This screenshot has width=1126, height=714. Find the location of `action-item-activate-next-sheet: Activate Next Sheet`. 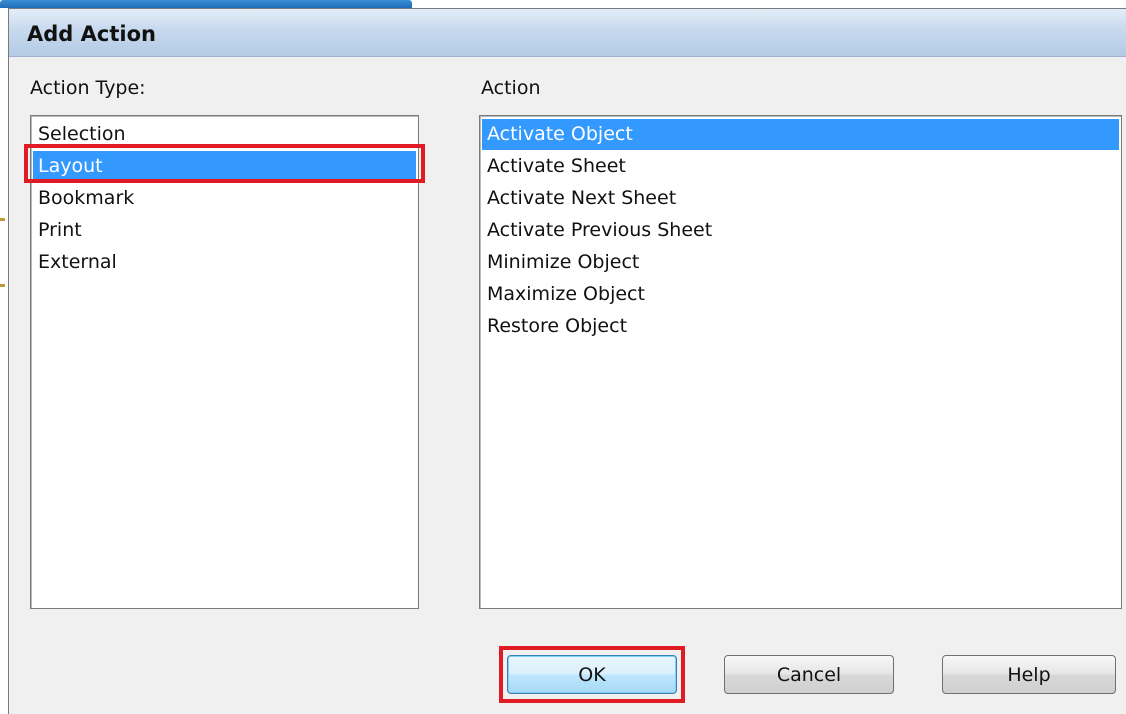

action-item-activate-next-sheet: Activate Next Sheet is located at coordinates (800, 198).